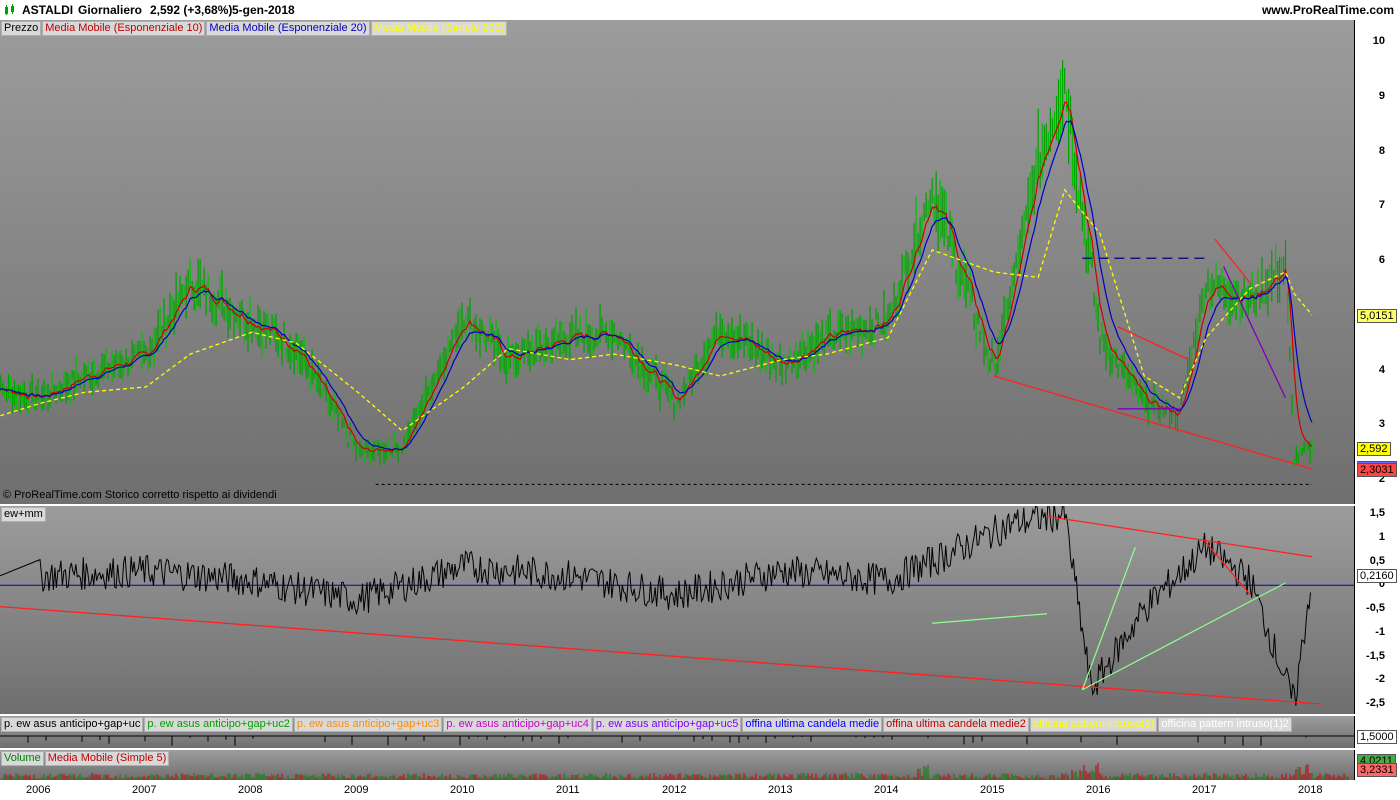  What do you see at coordinates (1375, 703) in the screenshot?
I see `oscillator-y-tick: -2,5` at bounding box center [1375, 703].